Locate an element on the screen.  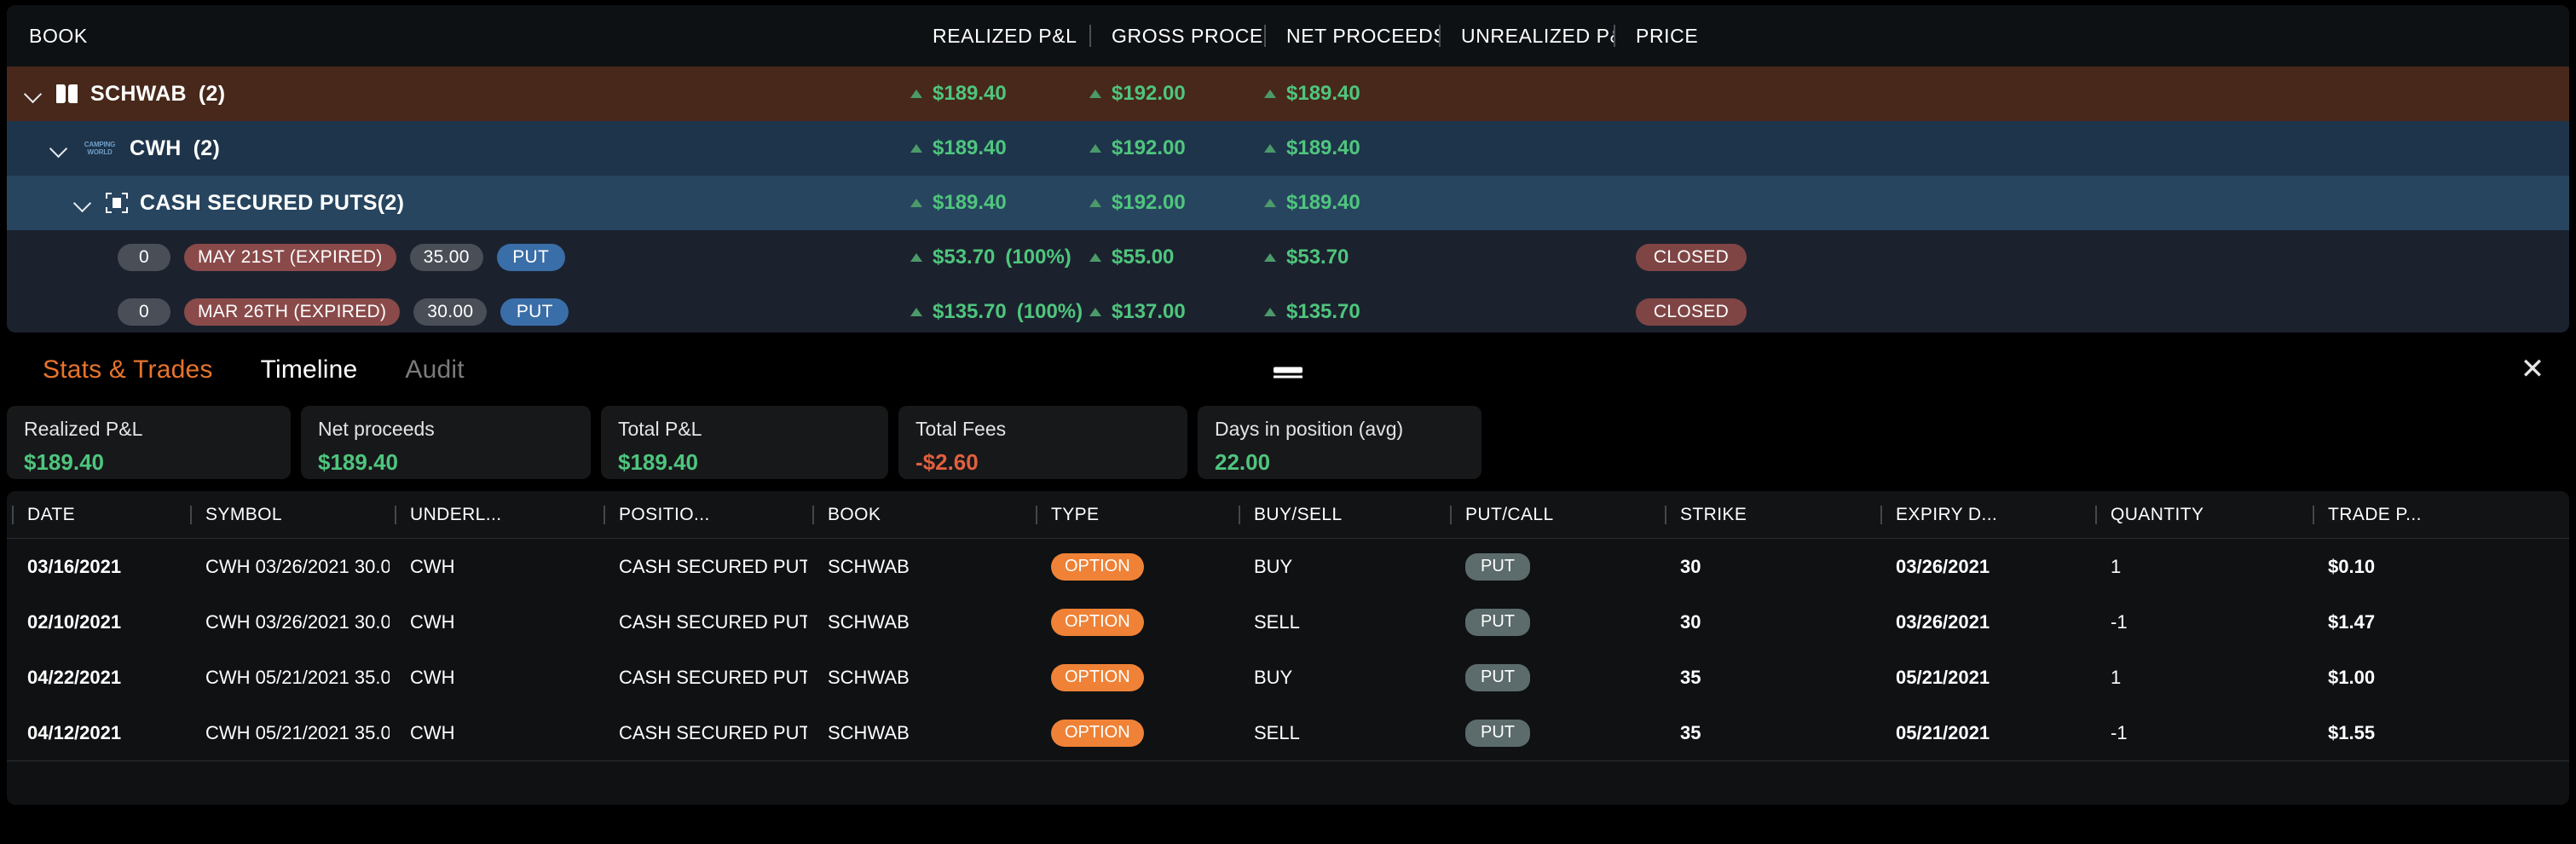
leg-expiry-pill: MAR 26TH (EXPIRED) is located at coordinates (292, 312).